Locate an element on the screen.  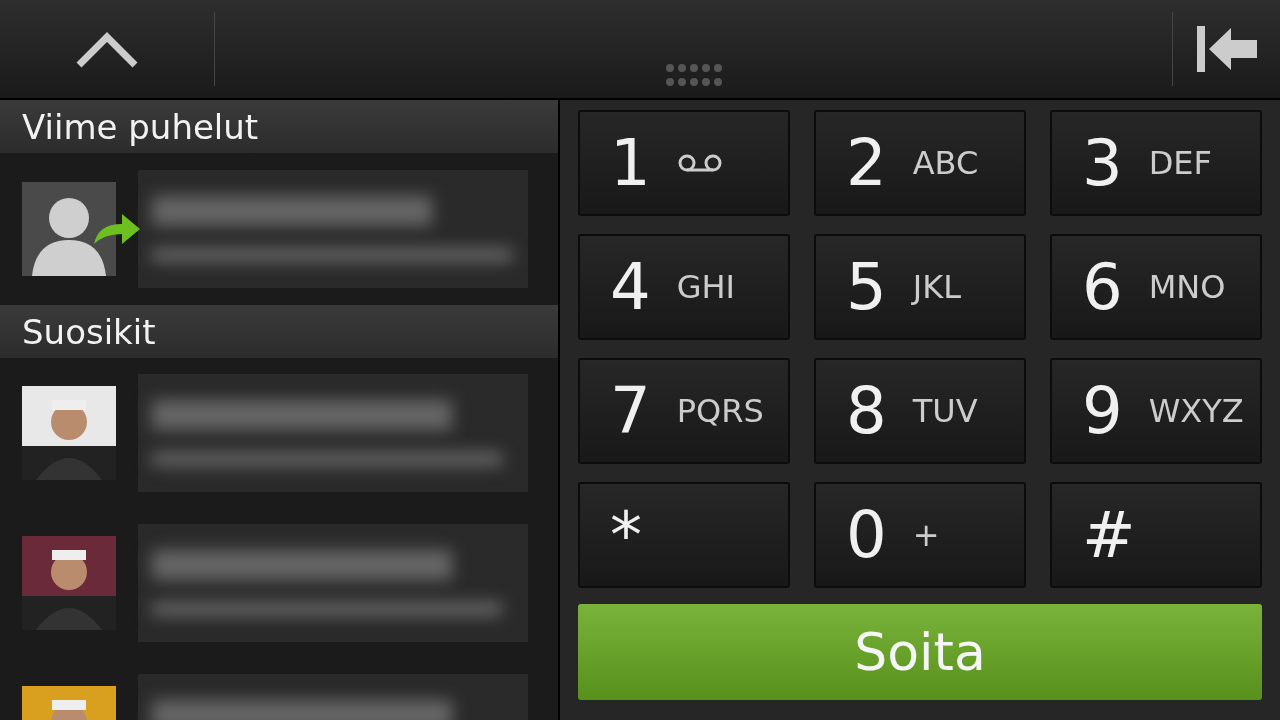
dial-key: 2 ABC is located at coordinates (920, 163).